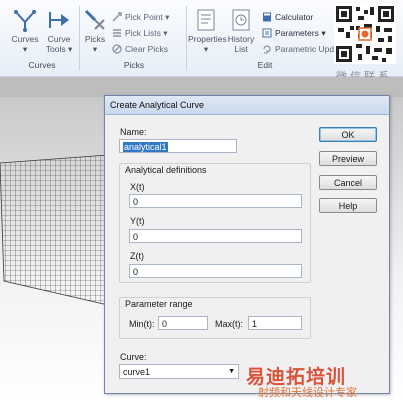 Image resolution: width=403 pixels, height=400 pixels. I want to click on pick-lists-label: Pick Lists, so click(143, 33).